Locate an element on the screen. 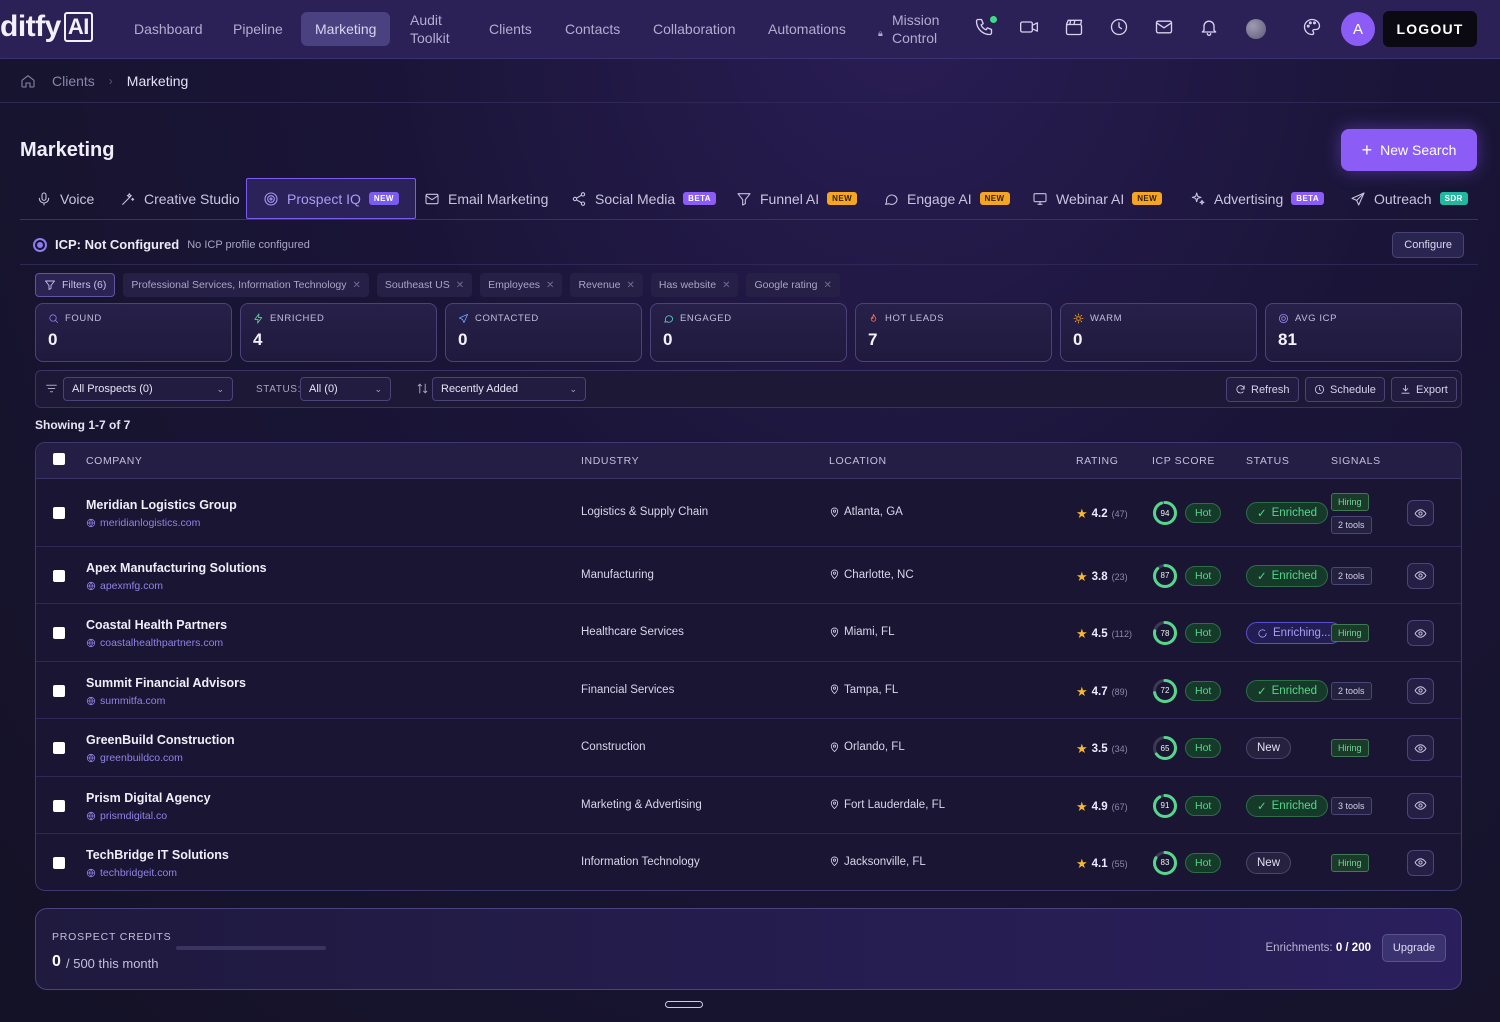 The image size is (1500, 1022). palette-icon is located at coordinates (1313, 29).